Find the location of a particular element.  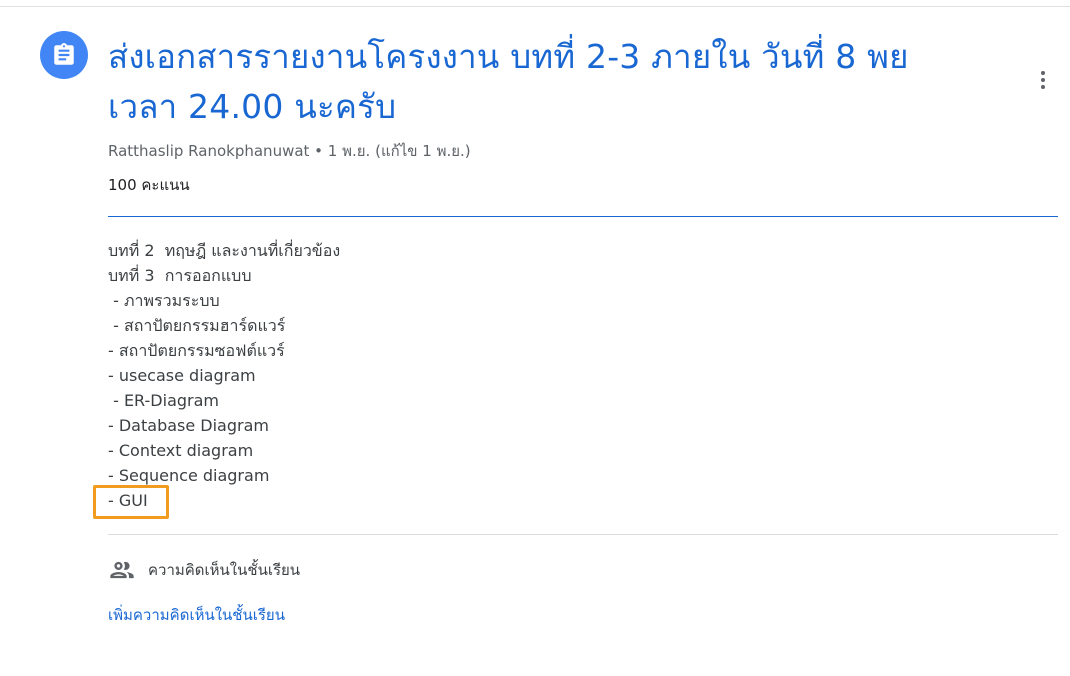

description-line: บทที่ 2 ทฤษฎี และงานที่เกี่ยวข้อง is located at coordinates (224, 250).